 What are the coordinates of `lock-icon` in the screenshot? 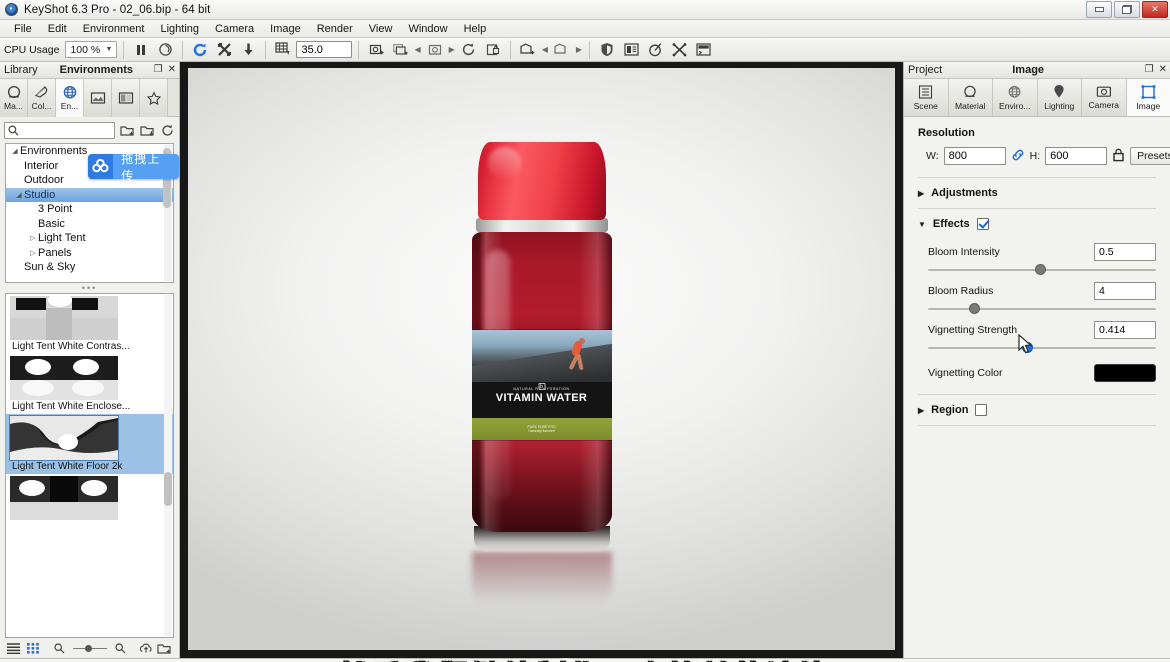 It's located at (1118, 156).